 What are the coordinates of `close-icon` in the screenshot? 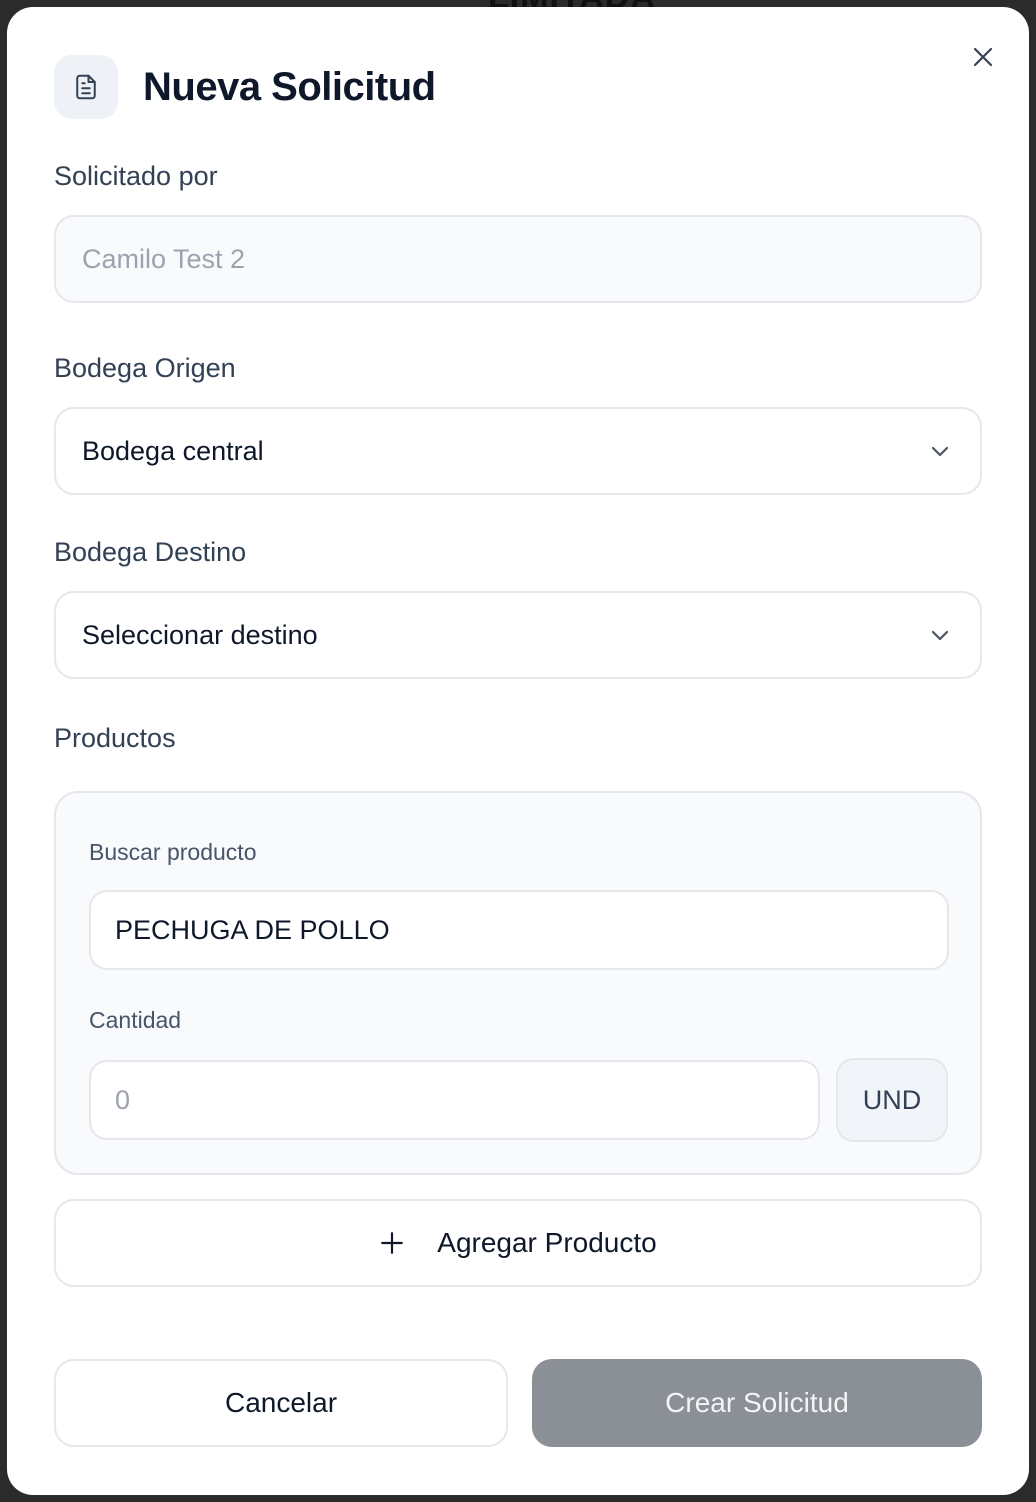 It's located at (983, 57).